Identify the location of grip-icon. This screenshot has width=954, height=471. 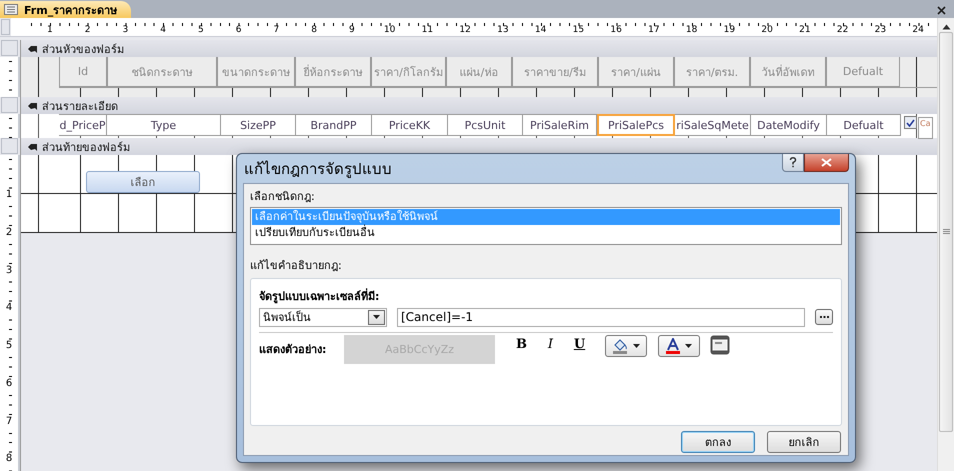
(946, 232).